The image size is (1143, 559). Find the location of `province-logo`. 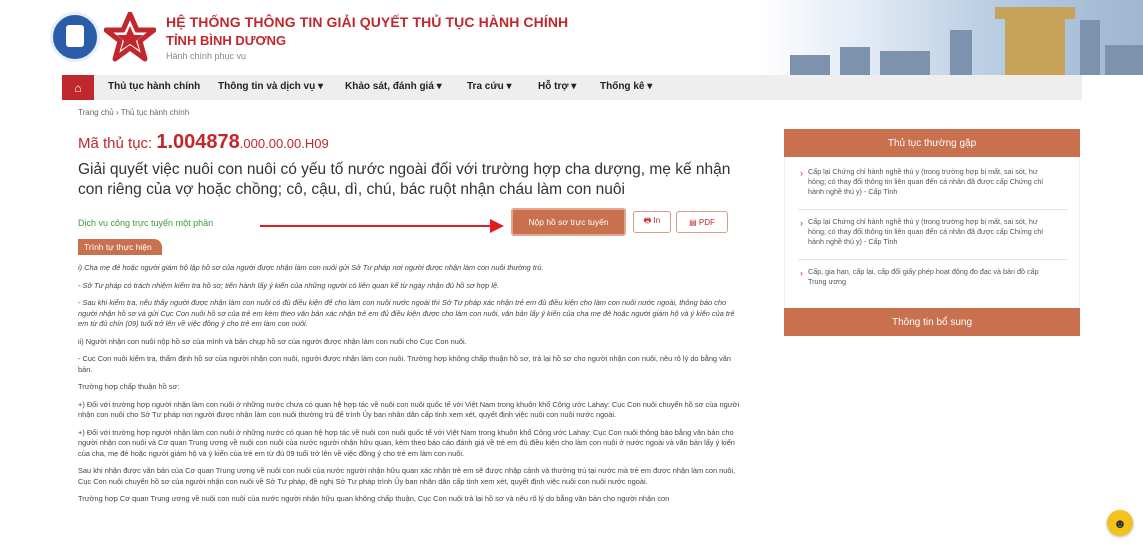

province-logo is located at coordinates (75, 37).